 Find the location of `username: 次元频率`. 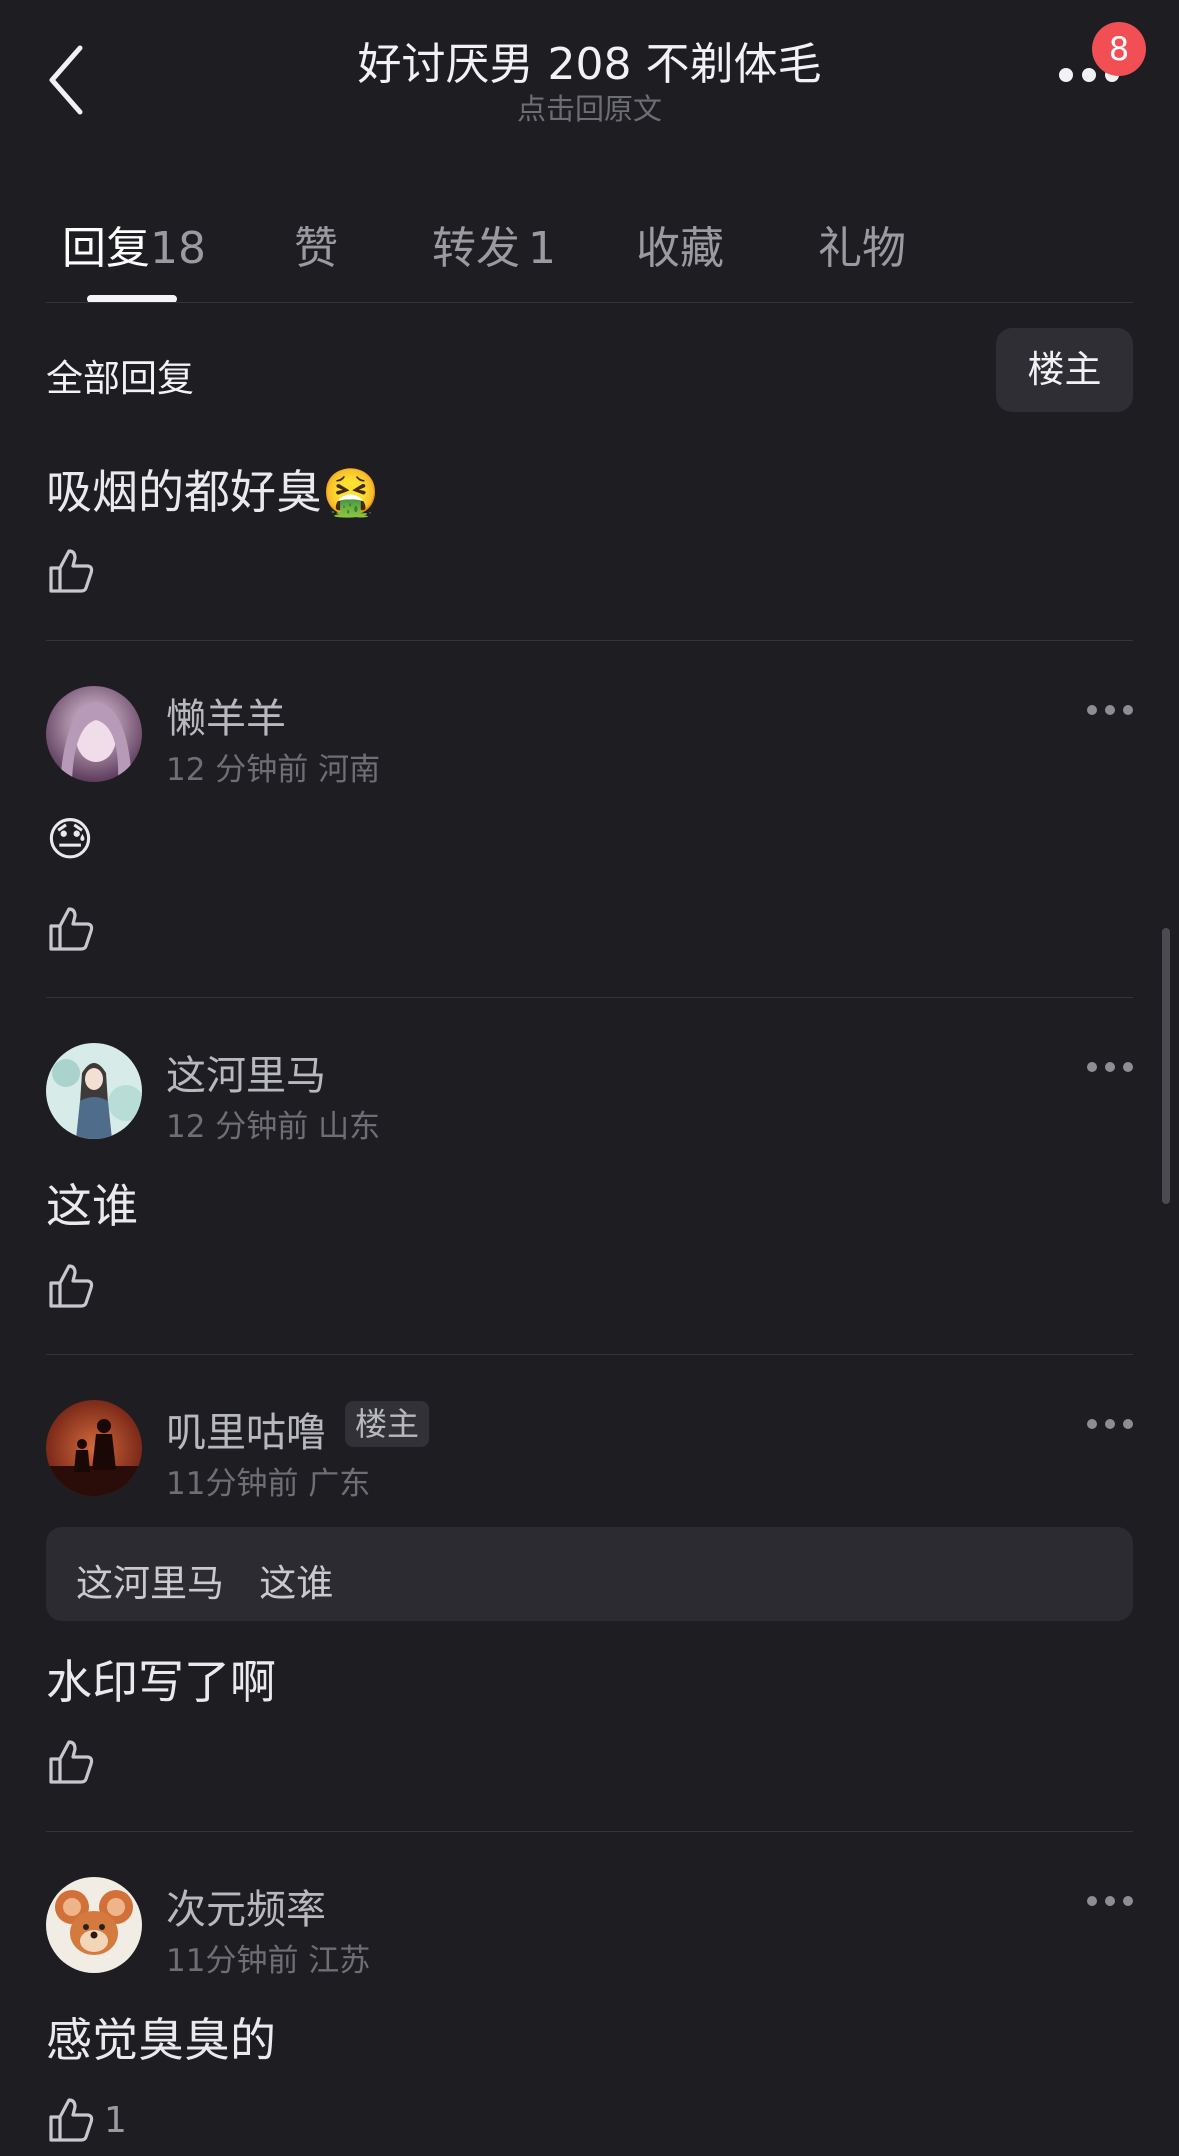

username: 次元频率 is located at coordinates (246, 1906).